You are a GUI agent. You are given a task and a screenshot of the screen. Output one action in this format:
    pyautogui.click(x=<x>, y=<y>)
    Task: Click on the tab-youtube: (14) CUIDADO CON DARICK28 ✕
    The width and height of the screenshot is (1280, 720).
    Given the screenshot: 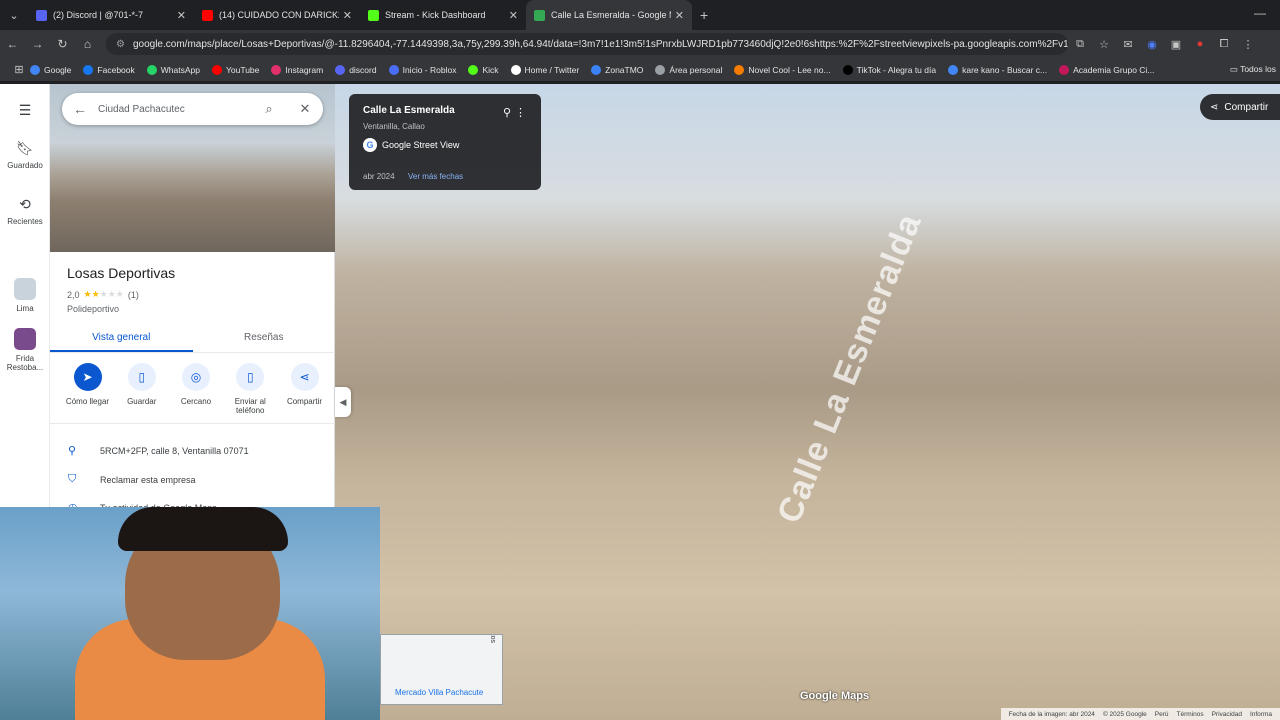 What is the action you would take?
    pyautogui.click(x=277, y=15)
    